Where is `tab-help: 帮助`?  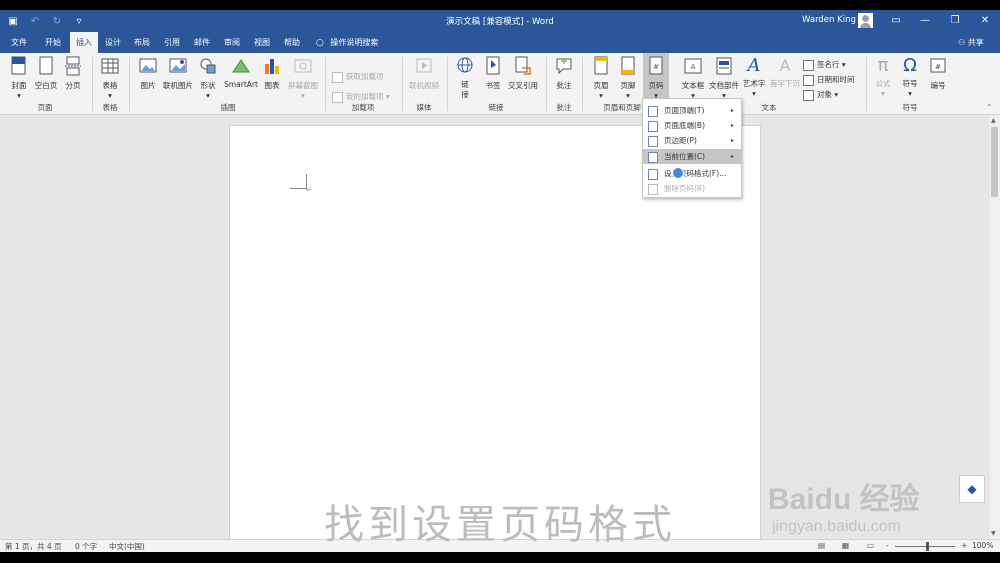 tab-help: 帮助 is located at coordinates (292, 42).